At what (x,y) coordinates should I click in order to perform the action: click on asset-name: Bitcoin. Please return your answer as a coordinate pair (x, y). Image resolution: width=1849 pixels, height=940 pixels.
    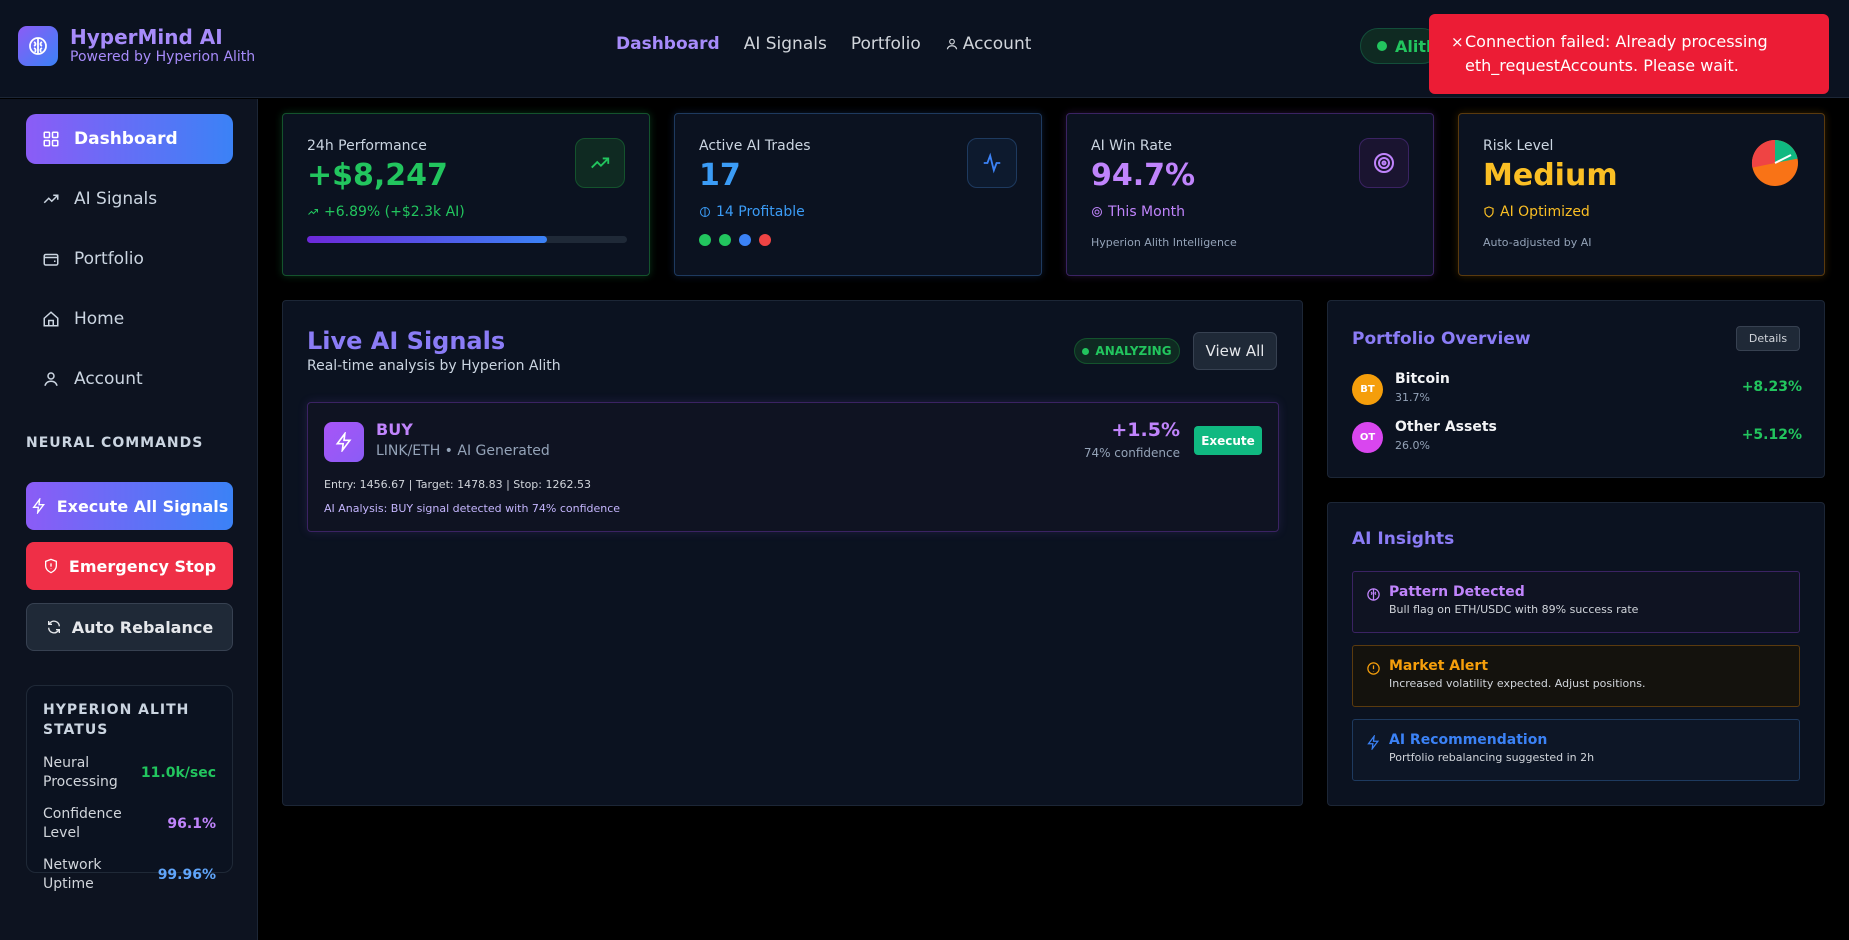
    Looking at the image, I should click on (1422, 379).